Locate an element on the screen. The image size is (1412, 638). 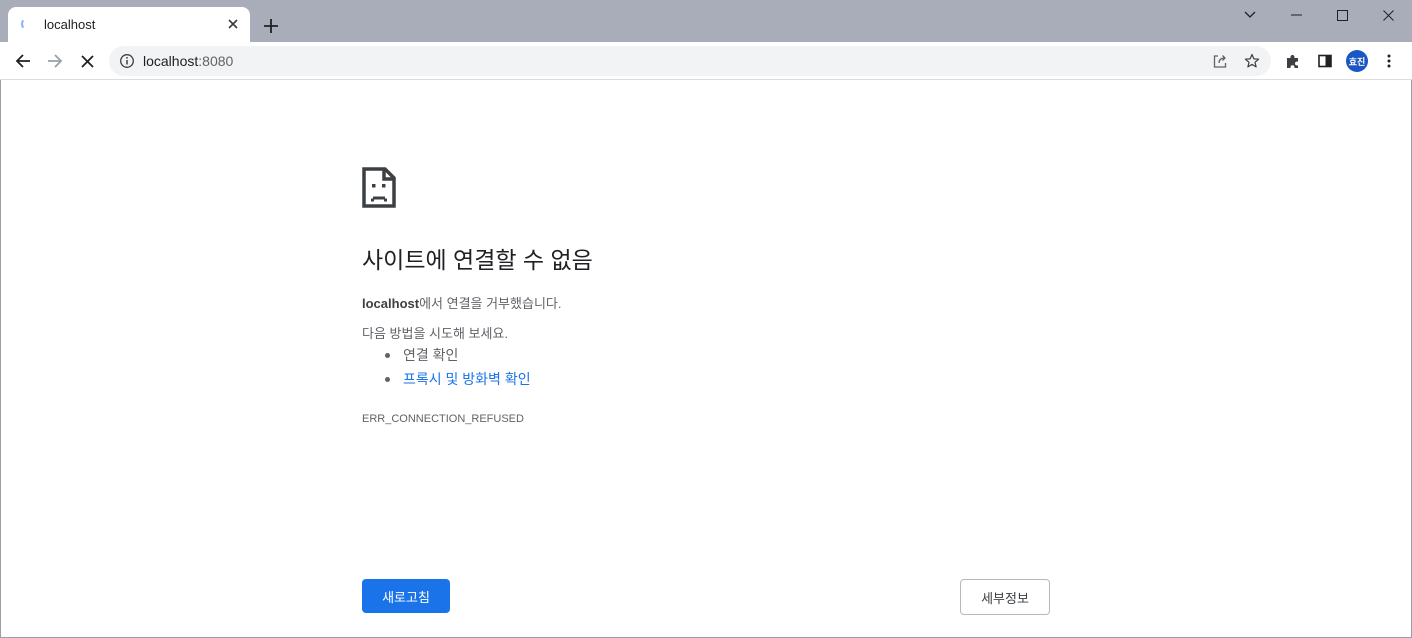
browser-menu-button is located at coordinates (1389, 61).